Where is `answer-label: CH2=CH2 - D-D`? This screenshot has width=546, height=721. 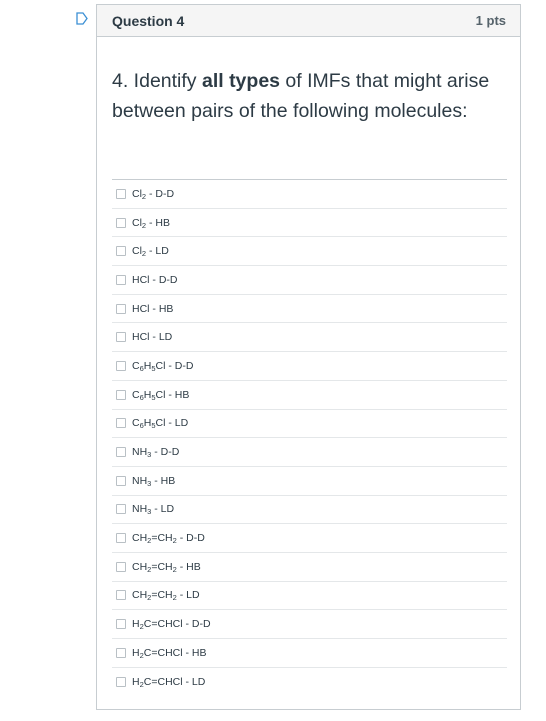
answer-label: CH2=CH2 - D-D is located at coordinates (168, 538).